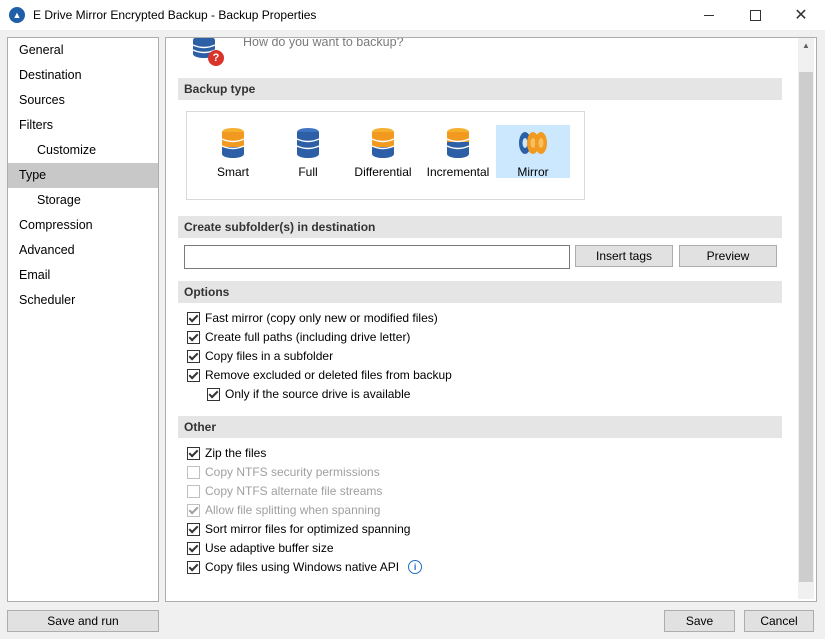 This screenshot has height=639, width=825. Describe the element at coordinates (302, 567) in the screenshot. I see `other-native-api-label: Copy files using Windows native API` at that location.